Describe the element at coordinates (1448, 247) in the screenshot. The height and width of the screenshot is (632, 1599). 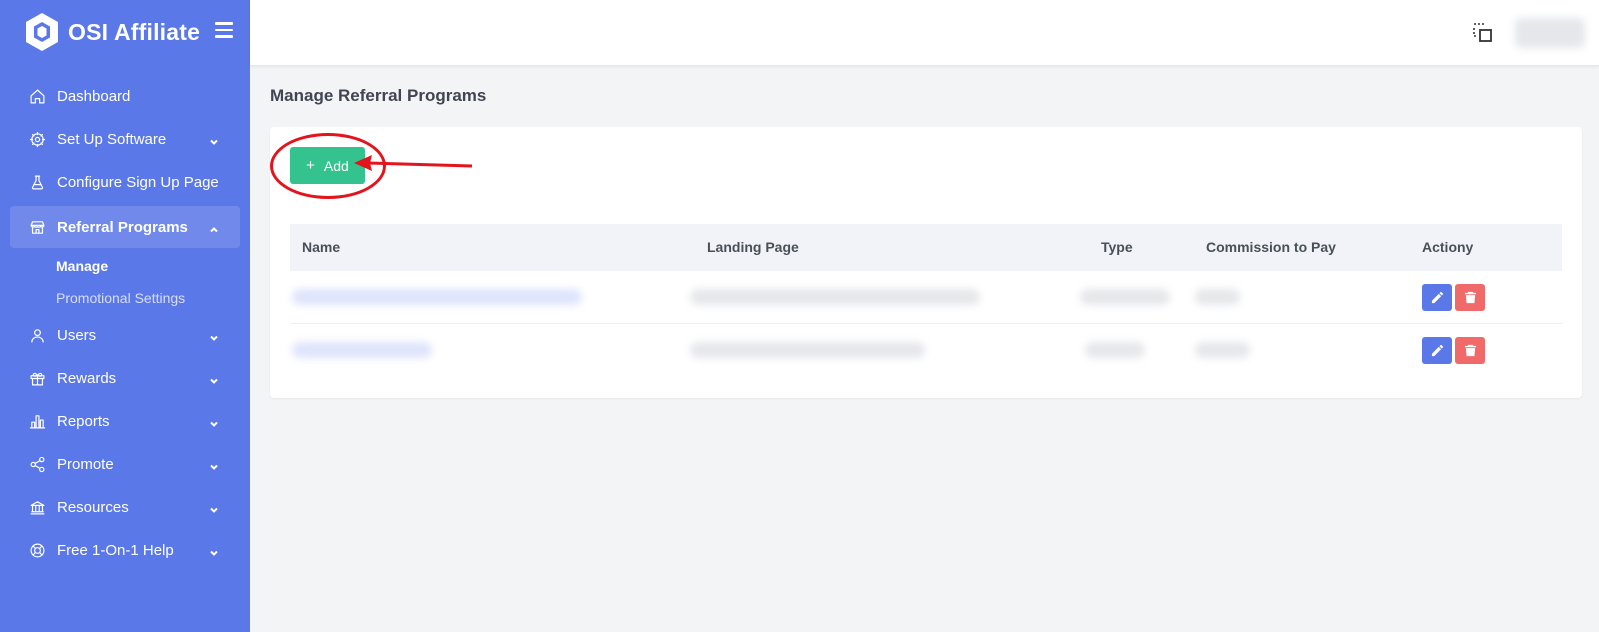
I see `column-header-actions: Actiony` at that location.